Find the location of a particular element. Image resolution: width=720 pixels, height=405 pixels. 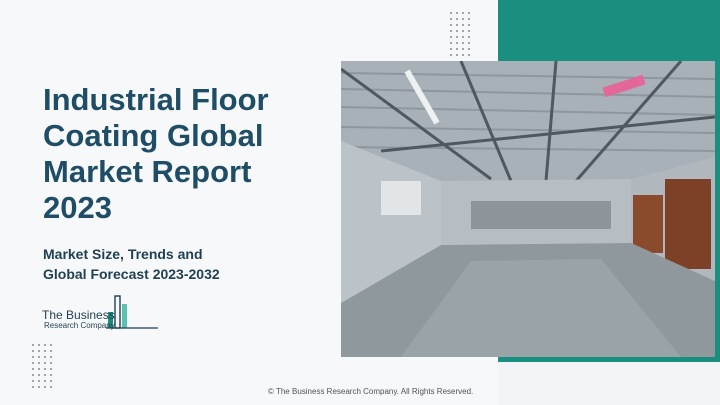

title-line-4: 2023 is located at coordinates (77, 207).